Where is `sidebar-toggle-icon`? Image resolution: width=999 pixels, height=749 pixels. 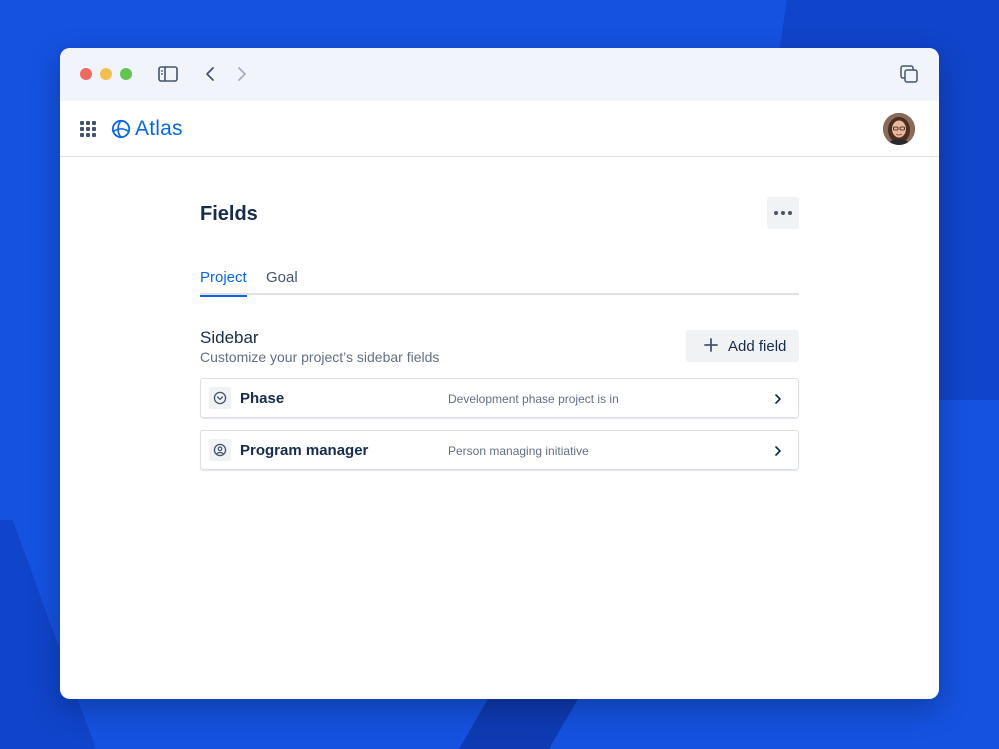
sidebar-toggle-icon is located at coordinates (168, 74).